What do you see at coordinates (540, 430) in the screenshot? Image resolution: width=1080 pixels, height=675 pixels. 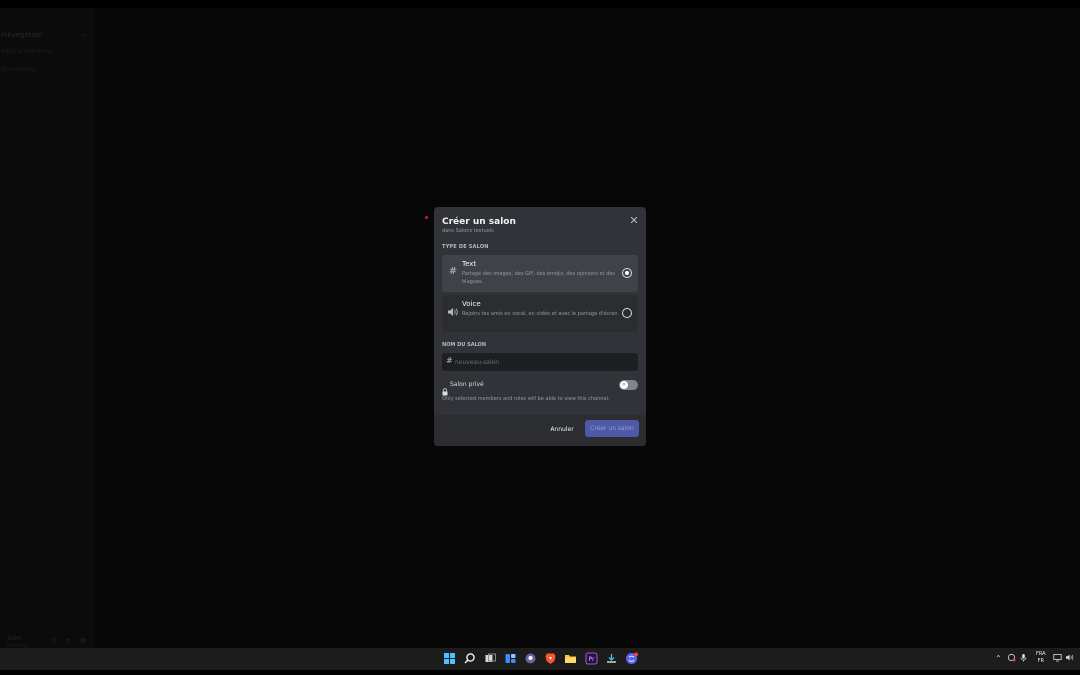 I see `modal-footer: Annuler Créer un salon` at bounding box center [540, 430].